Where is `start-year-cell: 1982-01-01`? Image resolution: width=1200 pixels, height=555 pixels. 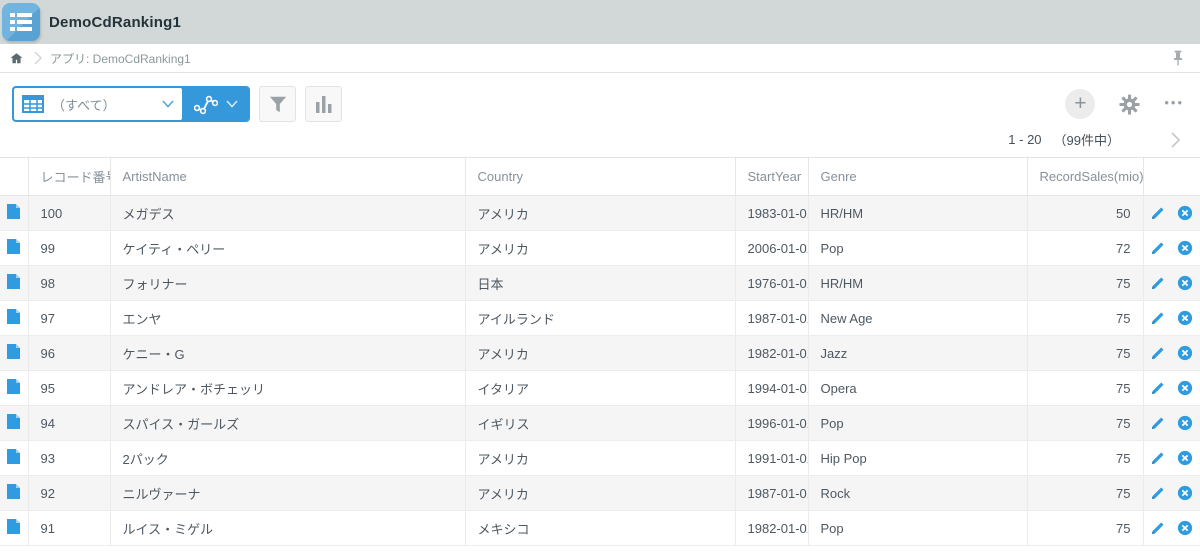
start-year-cell: 1982-01-01 is located at coordinates (772, 528).